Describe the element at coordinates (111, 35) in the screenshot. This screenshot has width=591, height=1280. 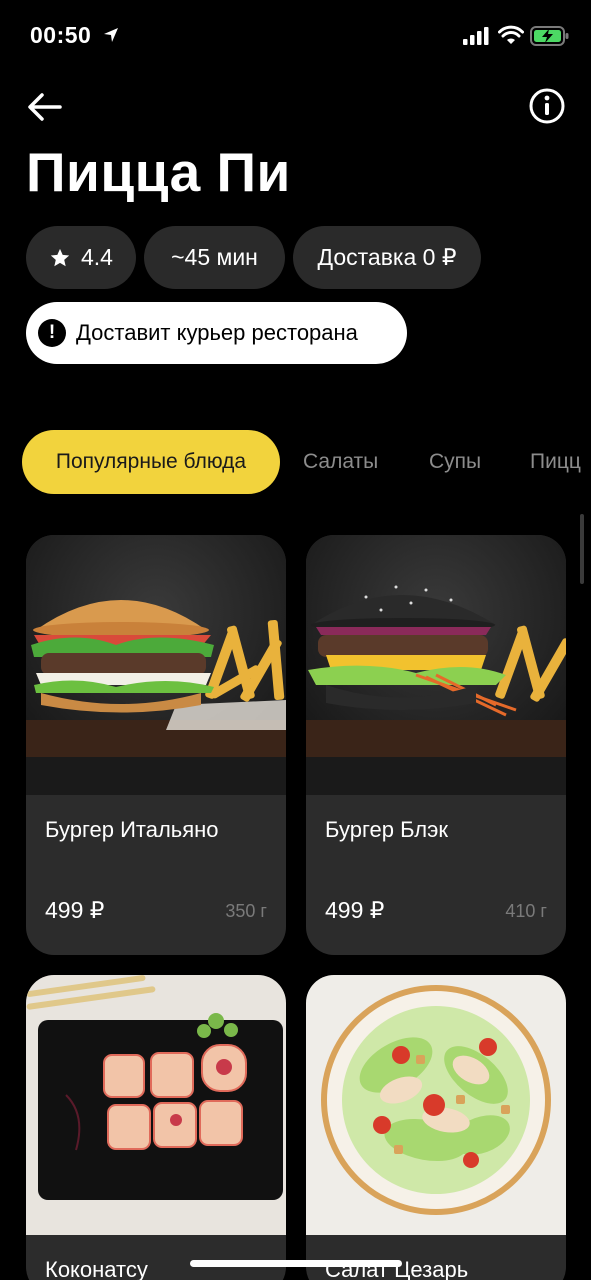
I see `location-arrow-icon` at that location.